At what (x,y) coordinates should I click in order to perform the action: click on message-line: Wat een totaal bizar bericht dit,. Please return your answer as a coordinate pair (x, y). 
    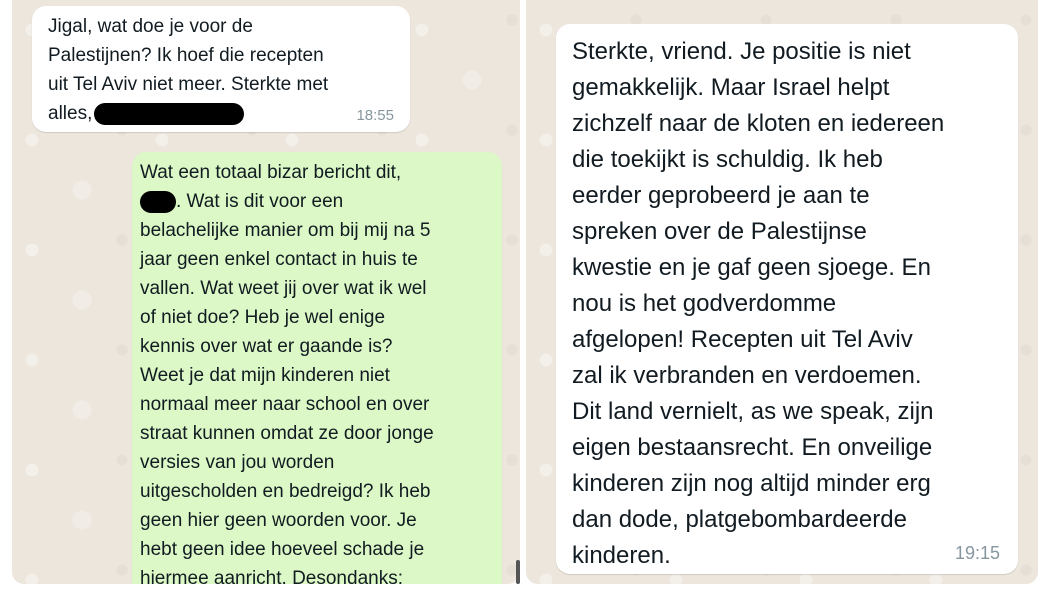
    Looking at the image, I should click on (271, 172).